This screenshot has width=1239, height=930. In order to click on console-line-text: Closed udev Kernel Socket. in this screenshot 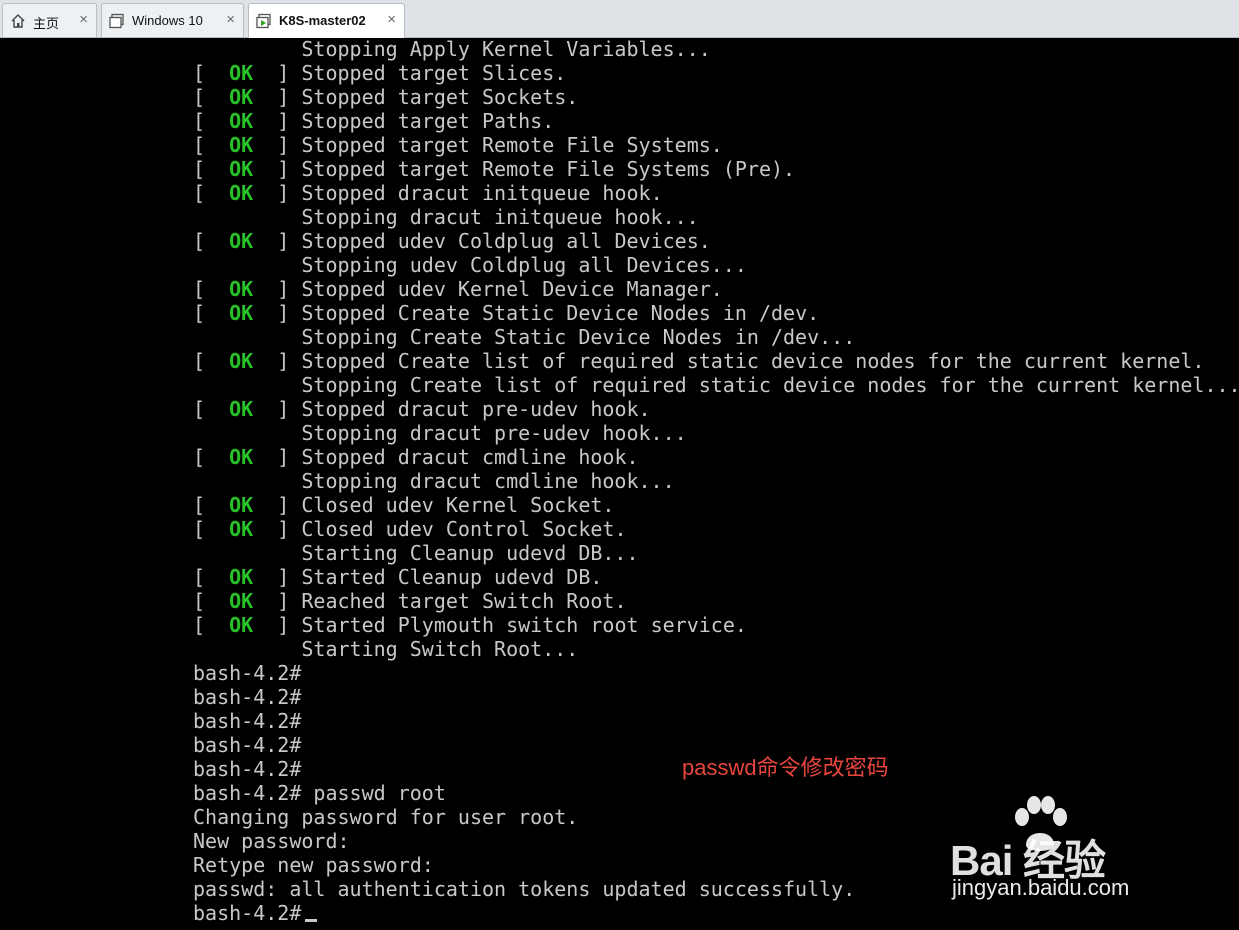, I will do `click(458, 505)`.